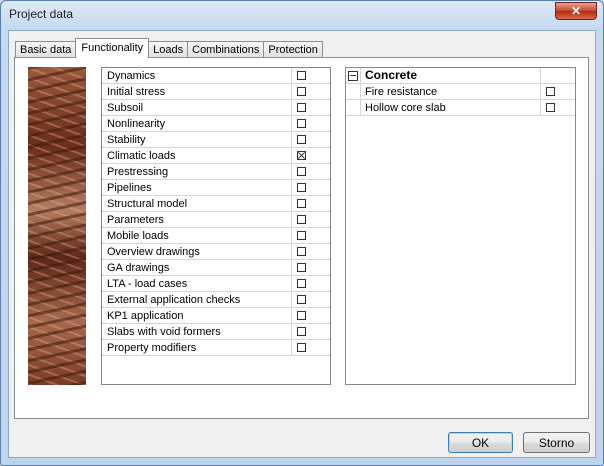  I want to click on list-item: Subsoil, so click(216, 108).